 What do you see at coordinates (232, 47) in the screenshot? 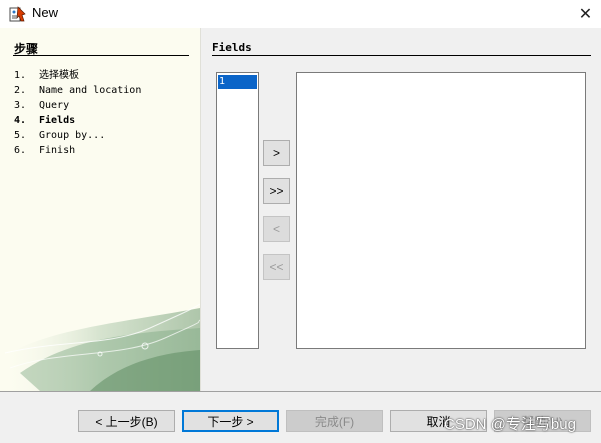
I see `fields-heading: Fields` at bounding box center [232, 47].